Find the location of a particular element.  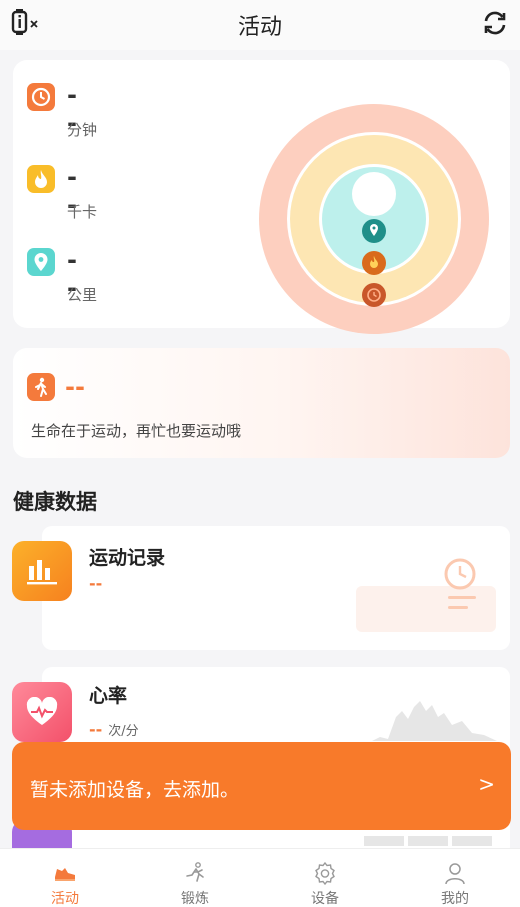

bar-chart-icon is located at coordinates (42, 571).